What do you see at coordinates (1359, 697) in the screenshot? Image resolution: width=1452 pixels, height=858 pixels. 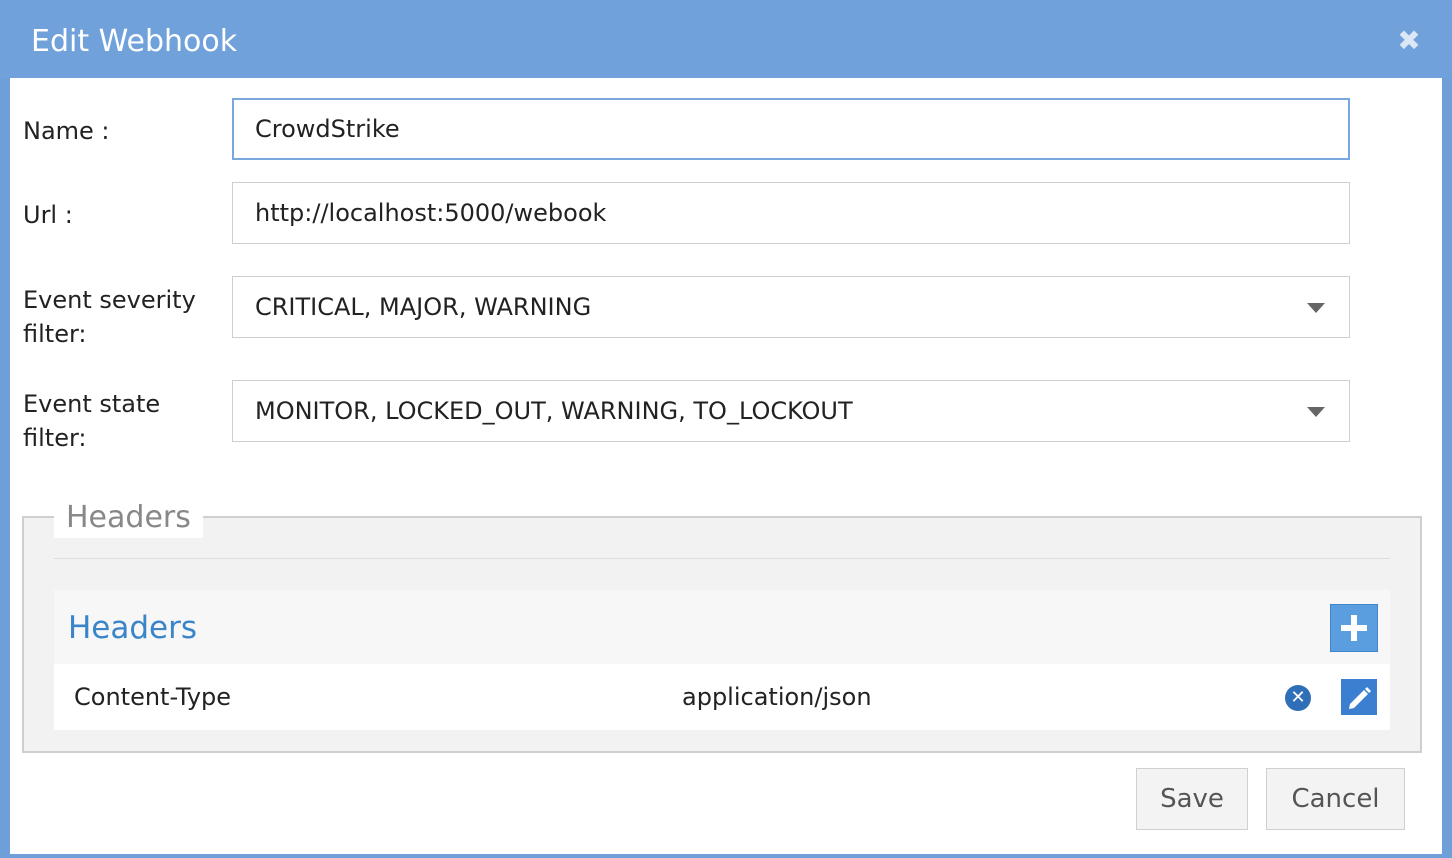 I see `edit-pencil-icon` at bounding box center [1359, 697].